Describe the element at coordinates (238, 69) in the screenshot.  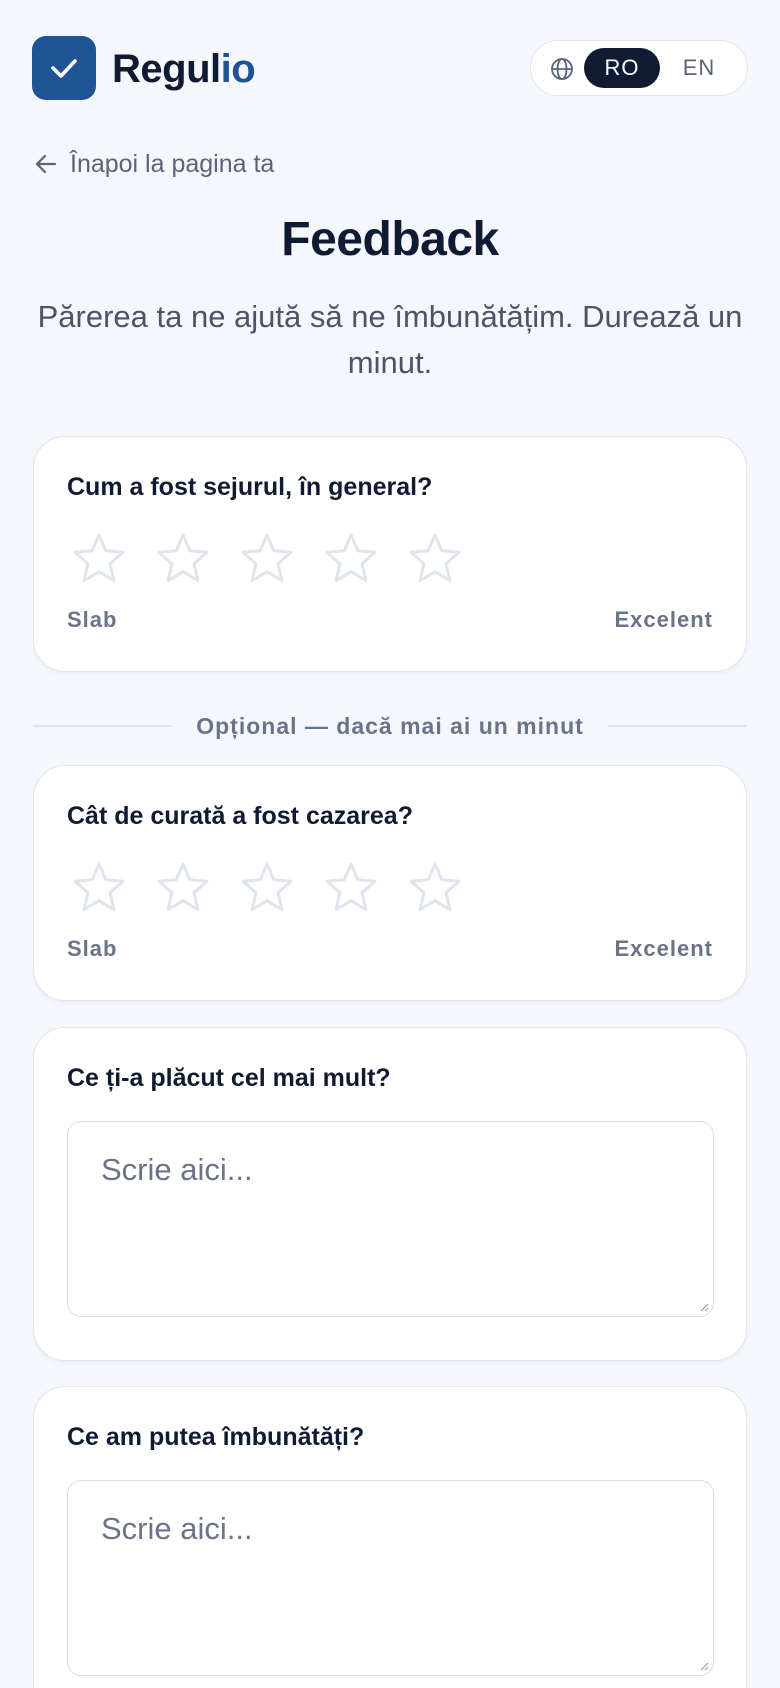
I see `brand-name-accent: io` at that location.